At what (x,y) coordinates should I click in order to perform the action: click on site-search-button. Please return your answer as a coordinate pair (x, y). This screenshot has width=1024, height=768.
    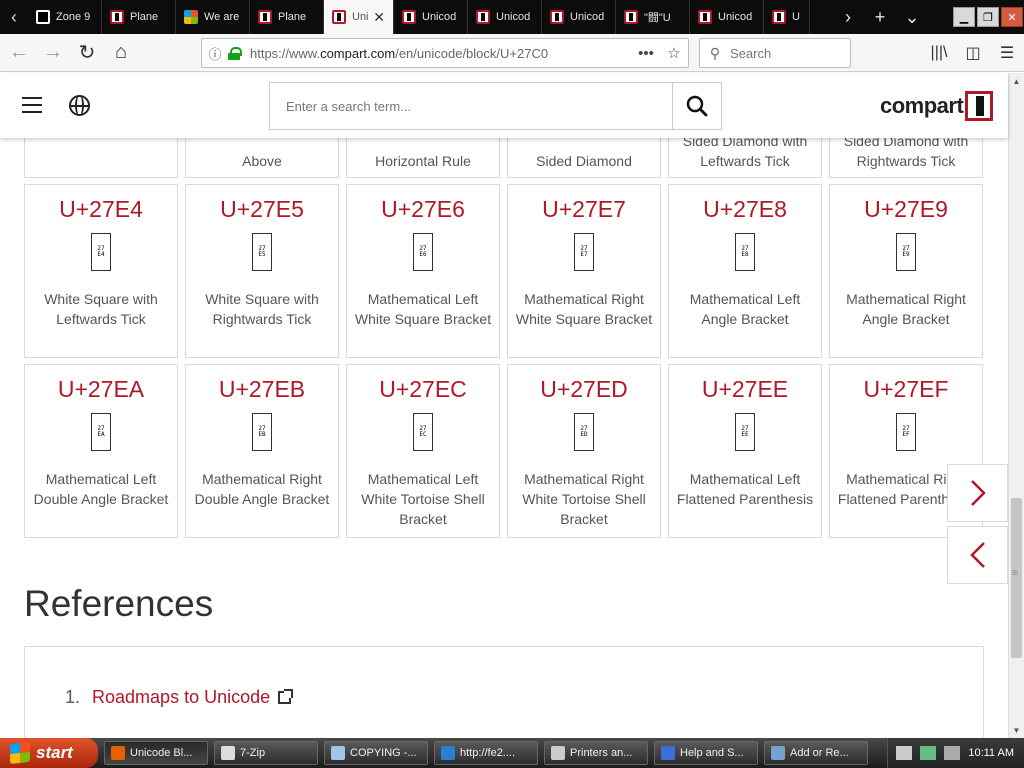
    Looking at the image, I should click on (696, 106).